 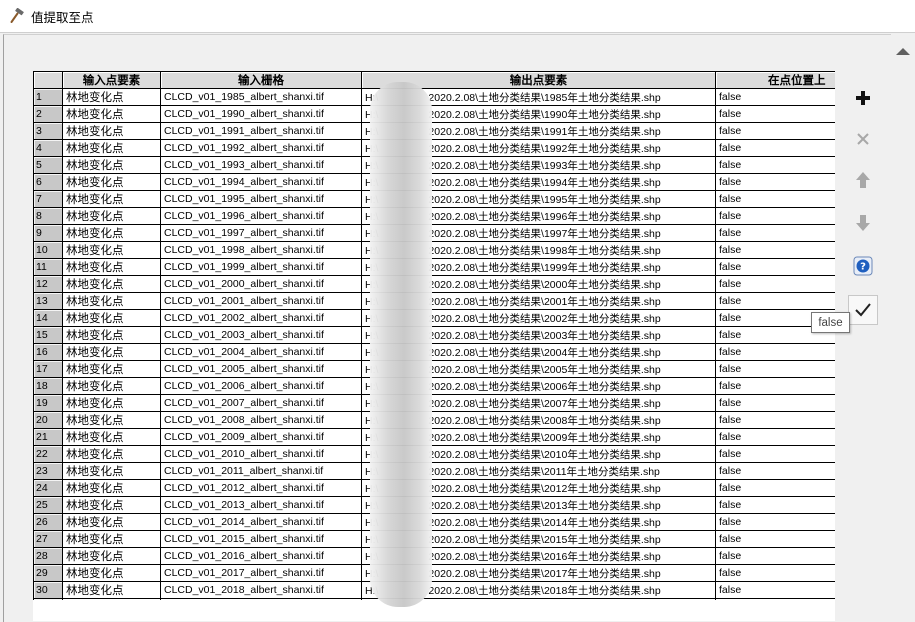 I want to click on cell-input-raster: CLCD_v01_2005_albert_shanxi.tif, so click(x=261, y=369).